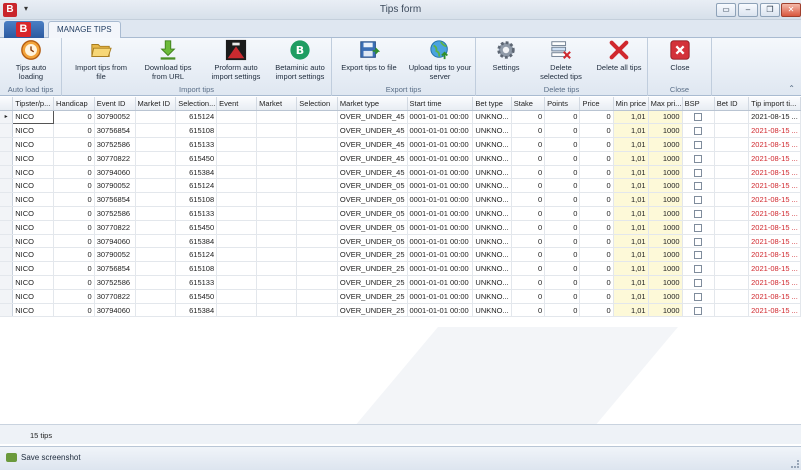 The image size is (801, 470). What do you see at coordinates (115, 200) in the screenshot?
I see `table-cell: 30756854` at bounding box center [115, 200].